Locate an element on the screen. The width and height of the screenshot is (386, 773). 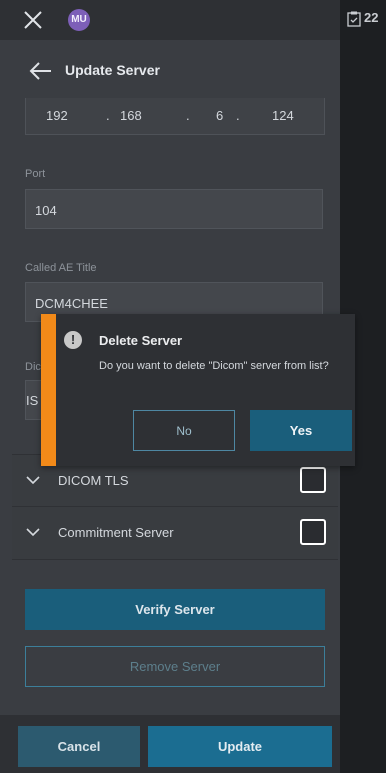
close-icon is located at coordinates (33, 20).